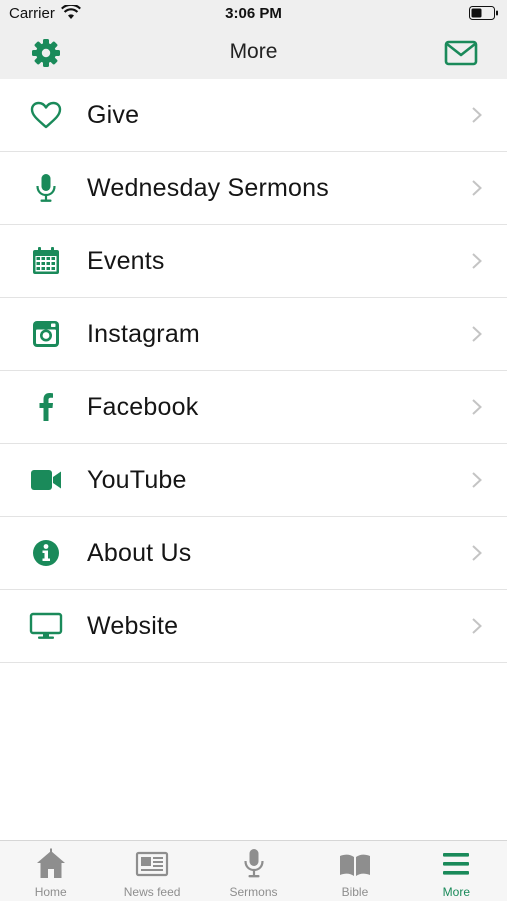 This screenshot has height=901, width=507. Describe the element at coordinates (113, 115) in the screenshot. I see `menu-item-label: Give` at that location.